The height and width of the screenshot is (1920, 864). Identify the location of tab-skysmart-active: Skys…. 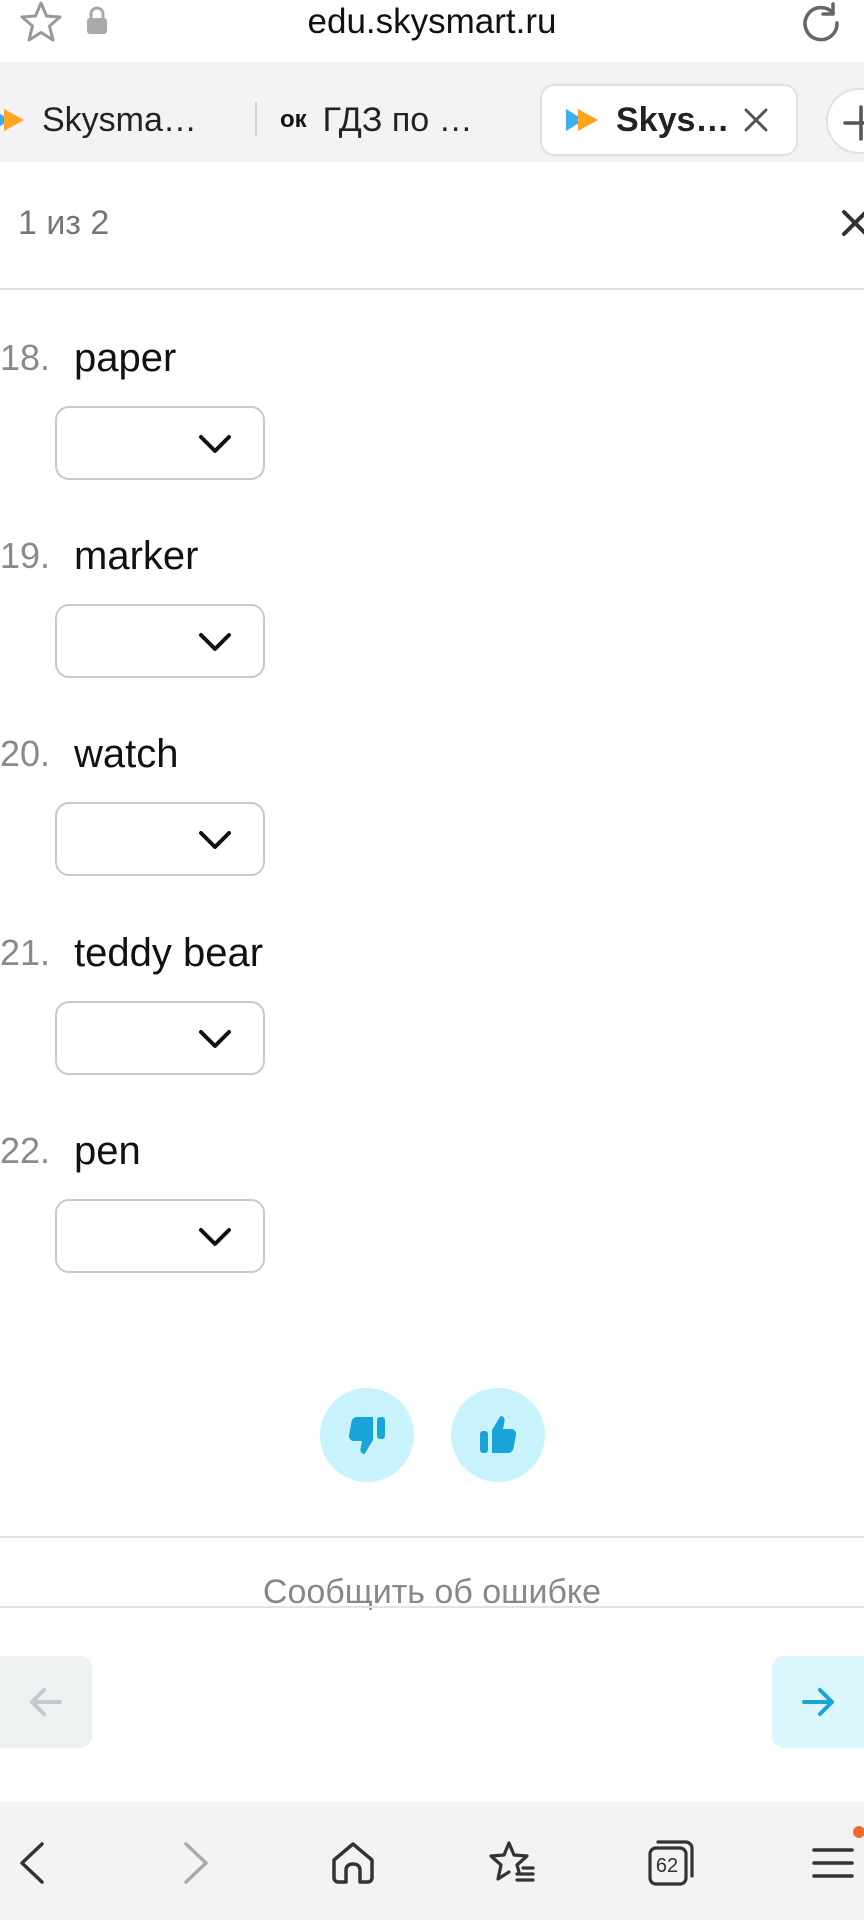
(669, 120).